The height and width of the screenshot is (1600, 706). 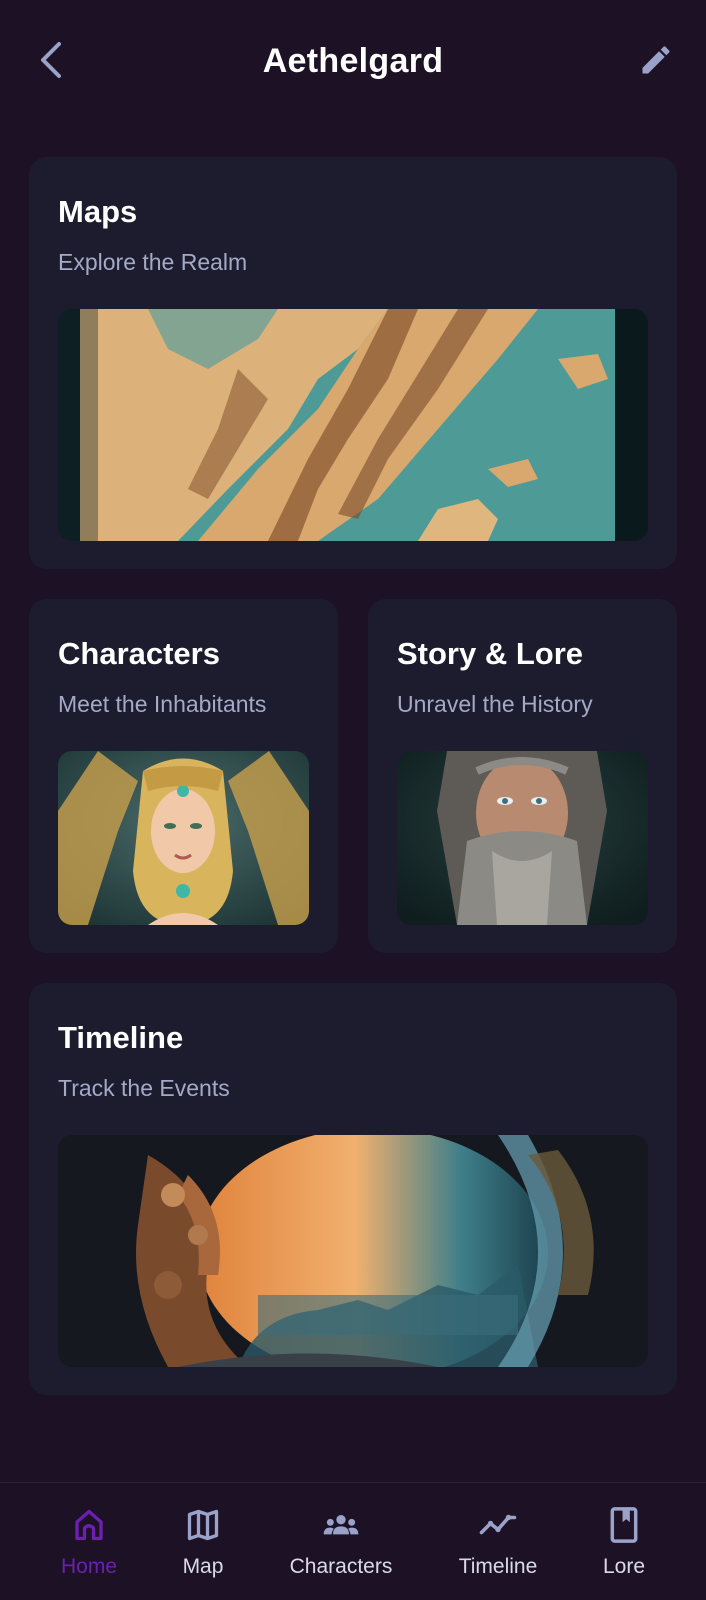 I want to click on nav-timeline-label: Timeline, so click(x=498, y=1566).